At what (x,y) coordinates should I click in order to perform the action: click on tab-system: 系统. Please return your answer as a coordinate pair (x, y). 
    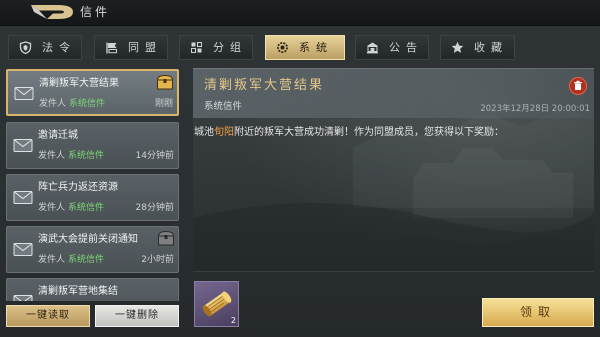
    Looking at the image, I should click on (305, 47).